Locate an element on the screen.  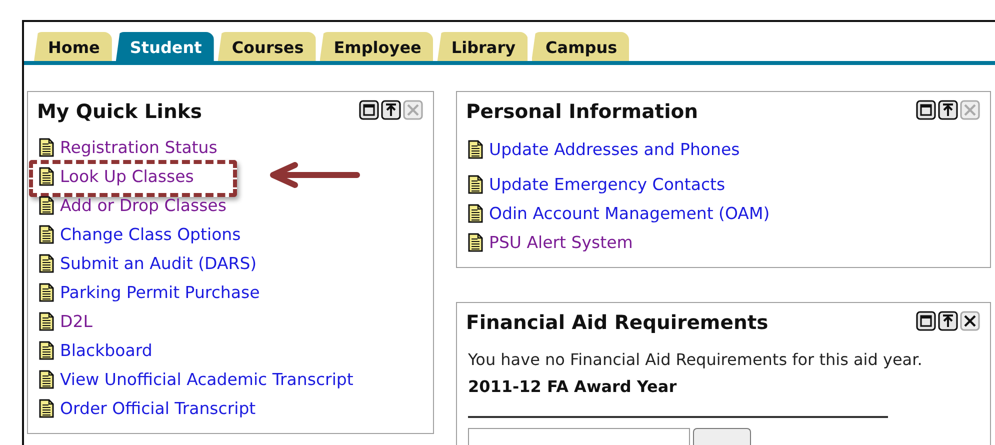
panel-title: Personal Information is located at coordinates (582, 111).